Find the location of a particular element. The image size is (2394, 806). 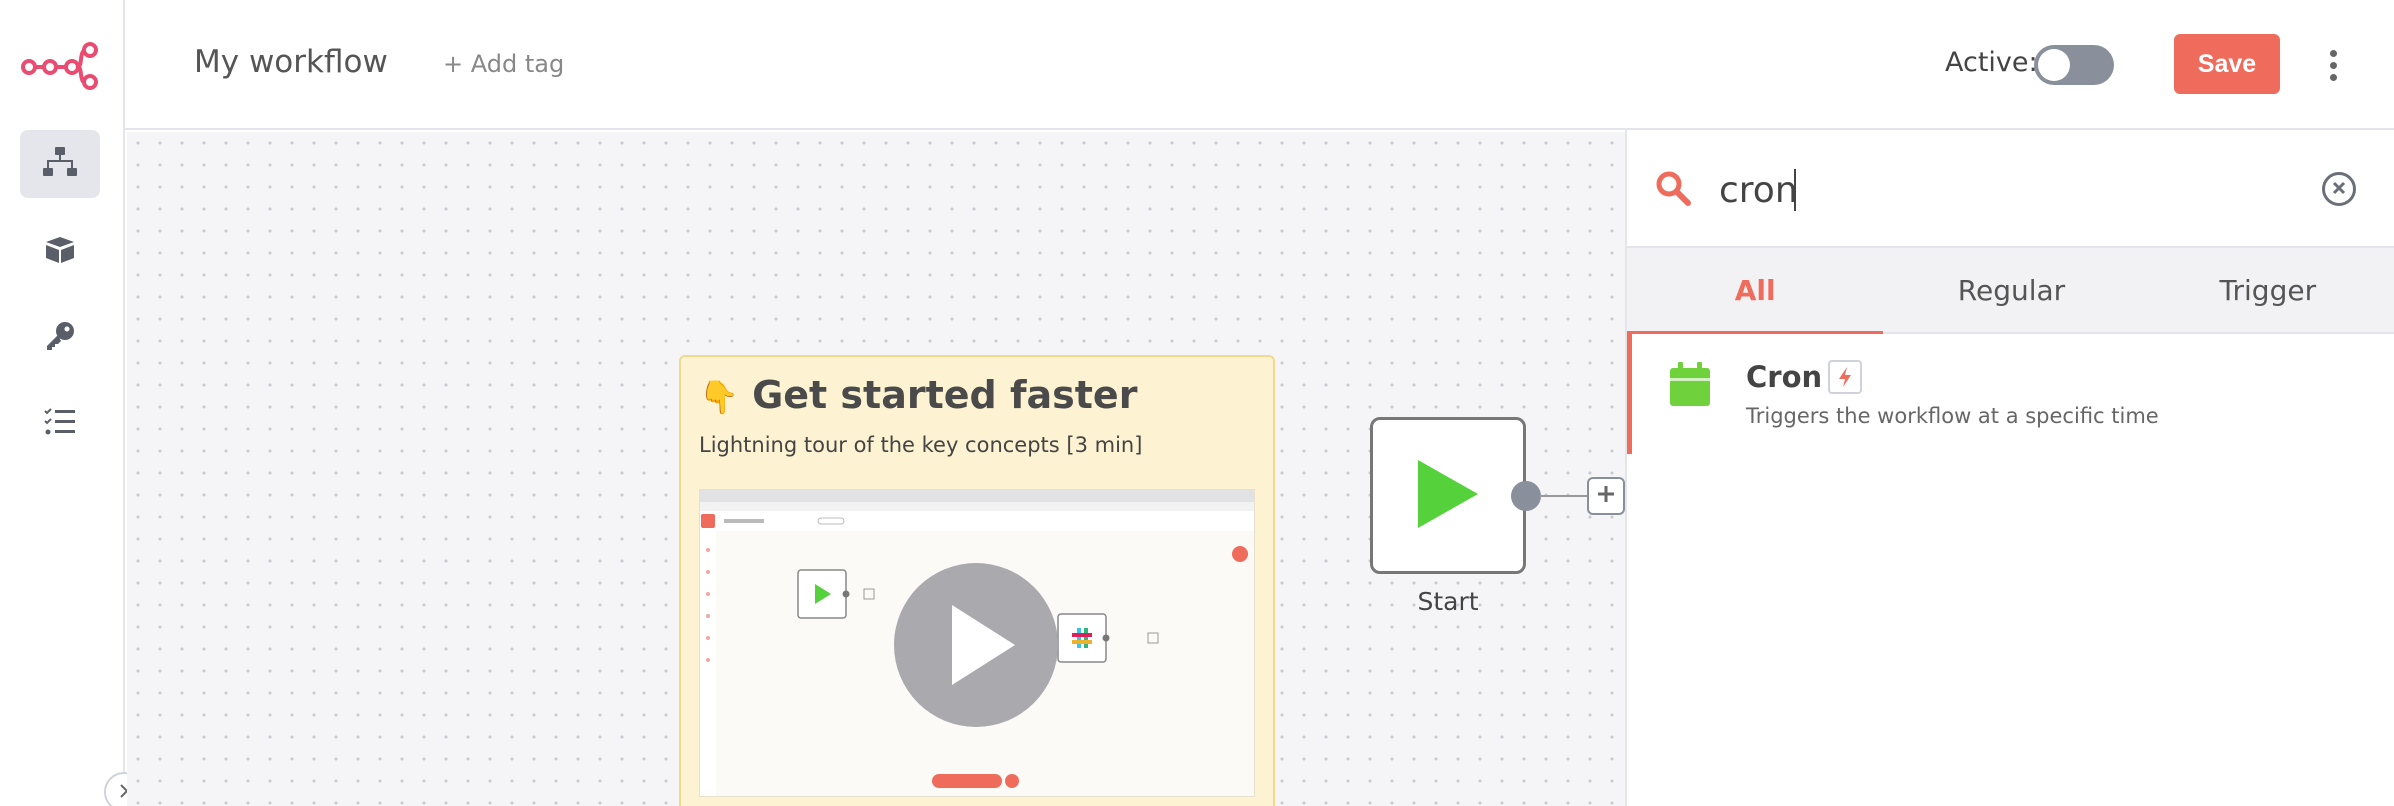

sidebar-item-credentials is located at coordinates (60, 338).